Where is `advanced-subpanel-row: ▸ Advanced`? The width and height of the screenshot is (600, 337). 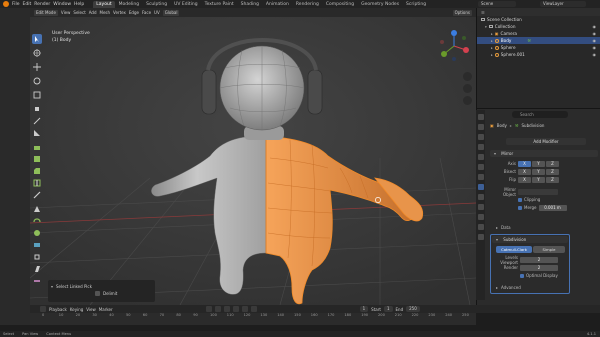
advanced-subpanel-row: ▸ Advanced is located at coordinates (544, 287).